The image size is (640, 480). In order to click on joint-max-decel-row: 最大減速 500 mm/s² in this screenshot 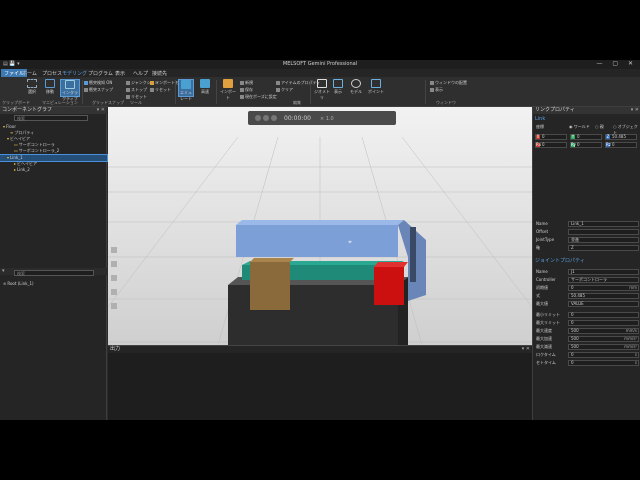, I will do `click(587, 347)`.